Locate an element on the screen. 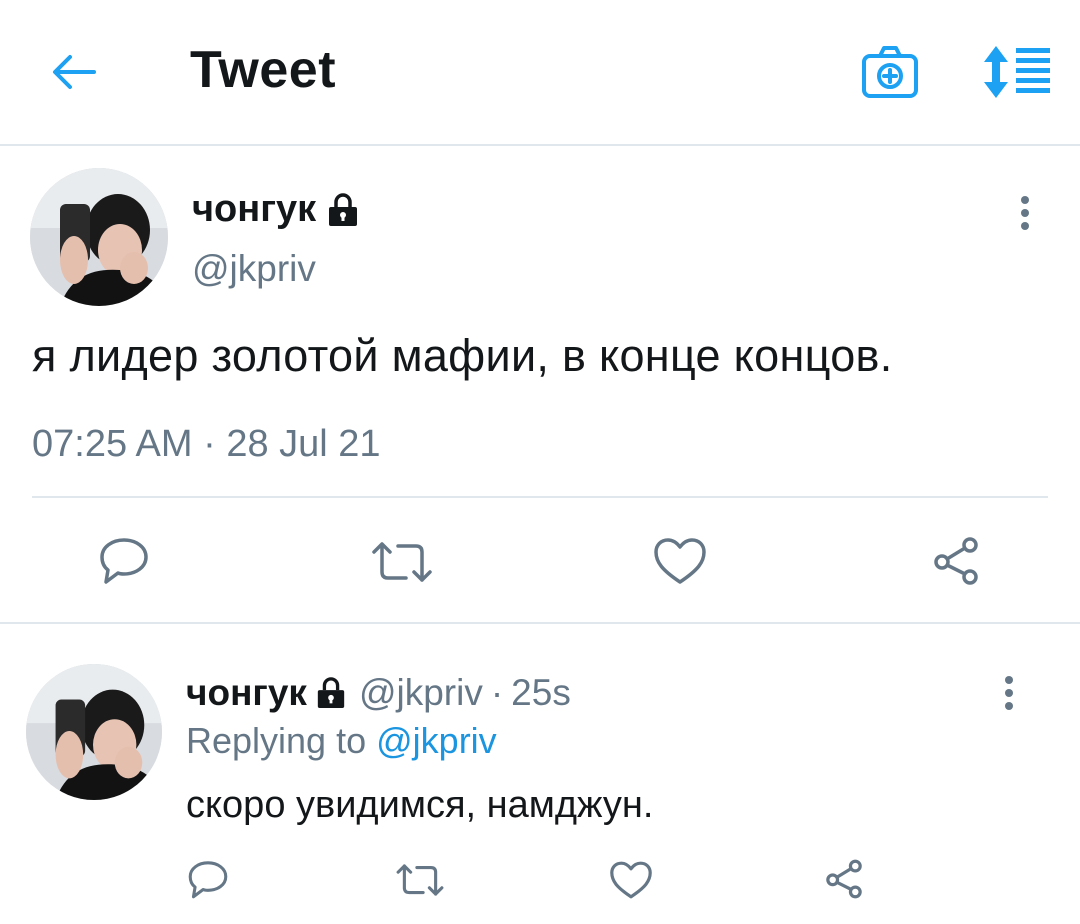 The height and width of the screenshot is (924, 1080). back-button is located at coordinates (74, 72).